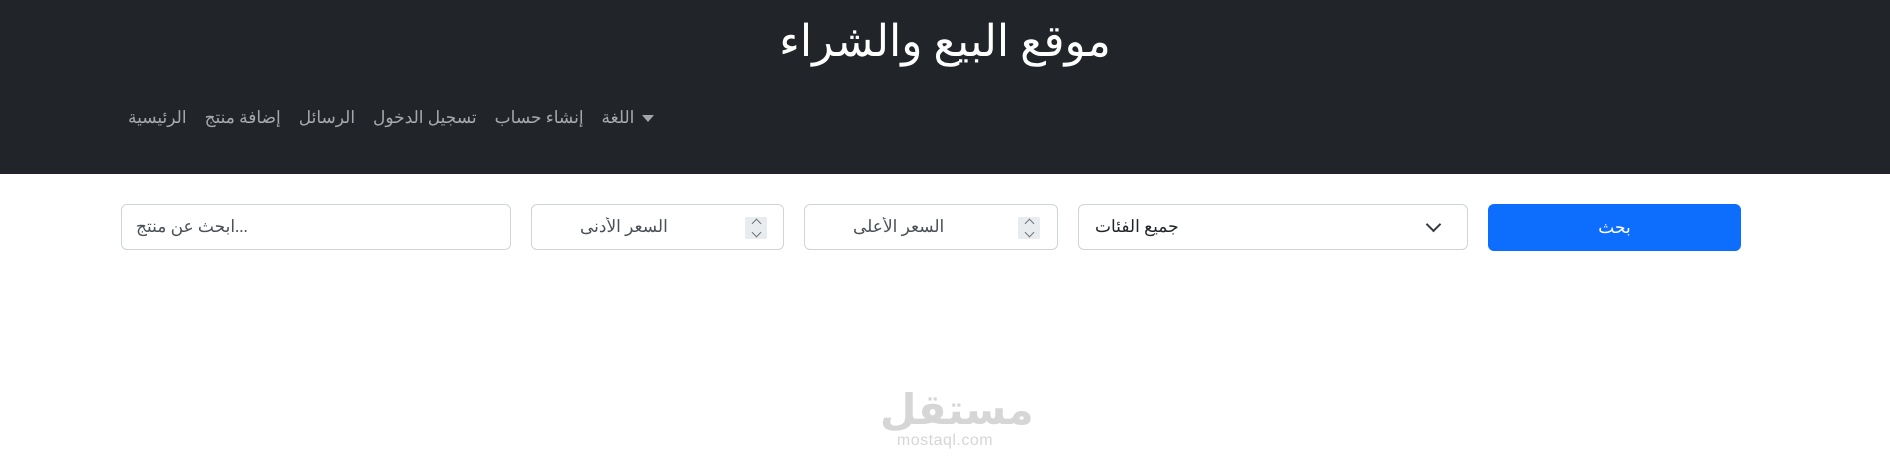  What do you see at coordinates (425, 118) in the screenshot?
I see `nav-login-link: تسجيل الدخول` at bounding box center [425, 118].